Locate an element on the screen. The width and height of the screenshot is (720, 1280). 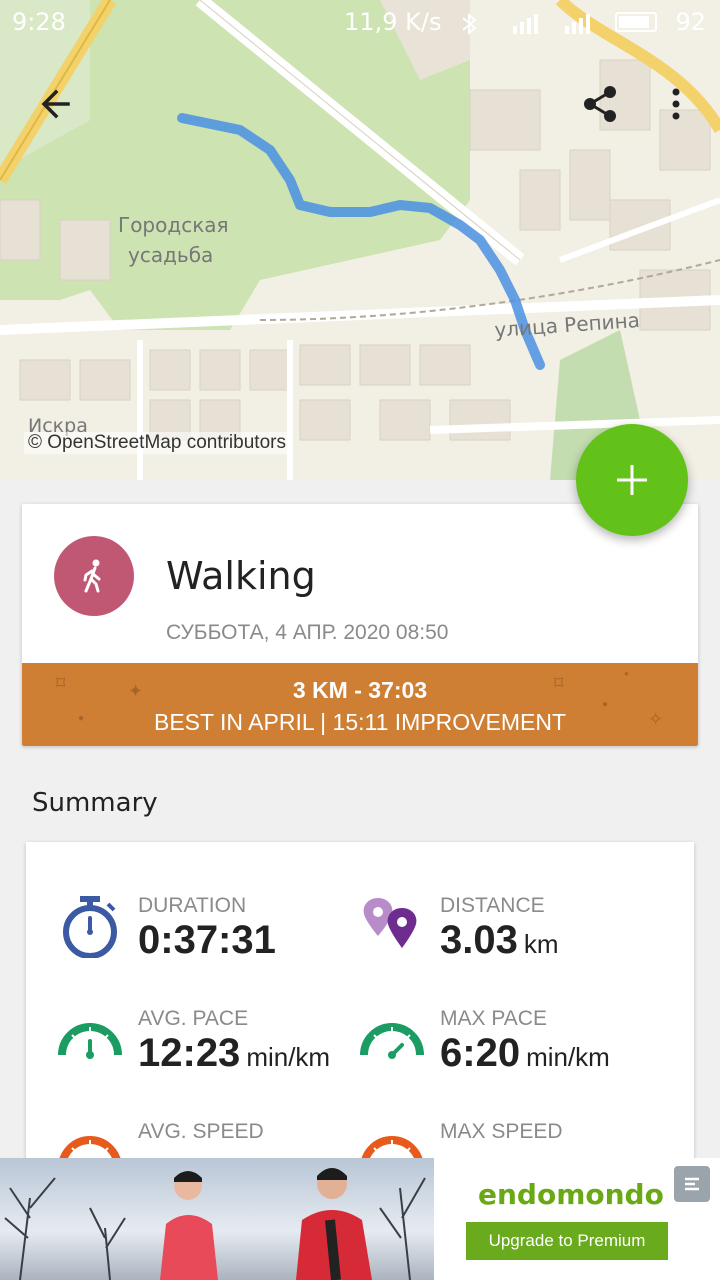
arrow-back-icon is located at coordinates (55, 104).